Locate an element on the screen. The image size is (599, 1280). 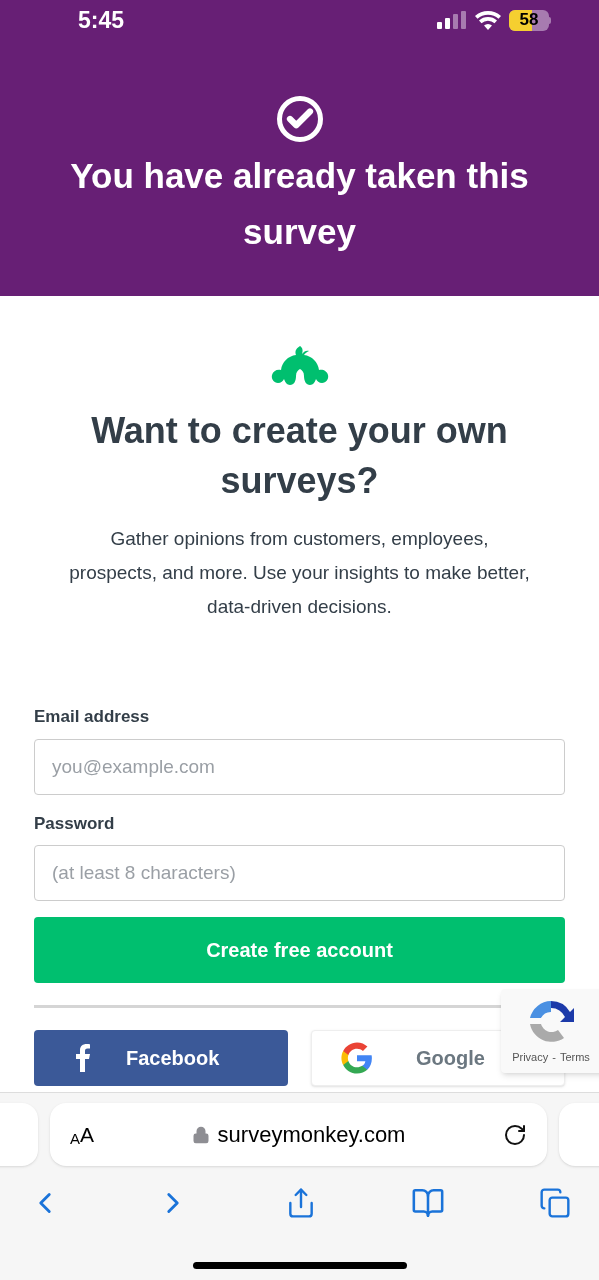
tabs-icon is located at coordinates (555, 1203).